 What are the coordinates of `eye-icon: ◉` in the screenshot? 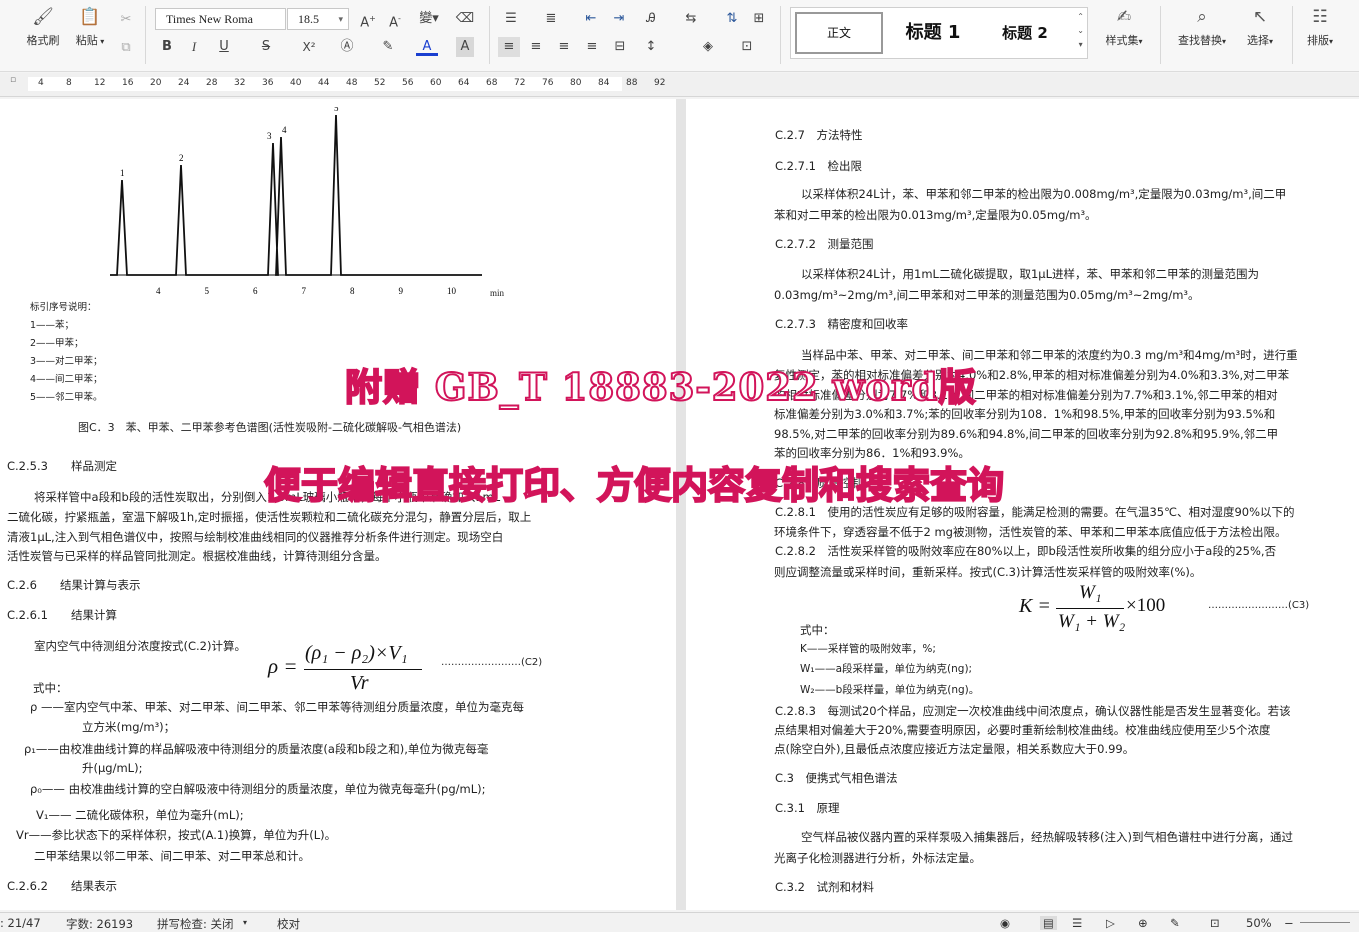 It's located at (1005, 923).